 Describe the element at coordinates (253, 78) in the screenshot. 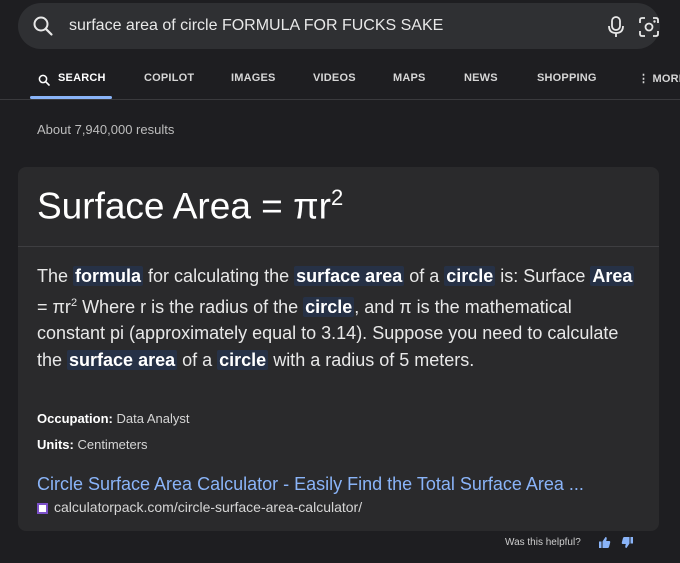

I see `tab-images: IMAGES` at that location.